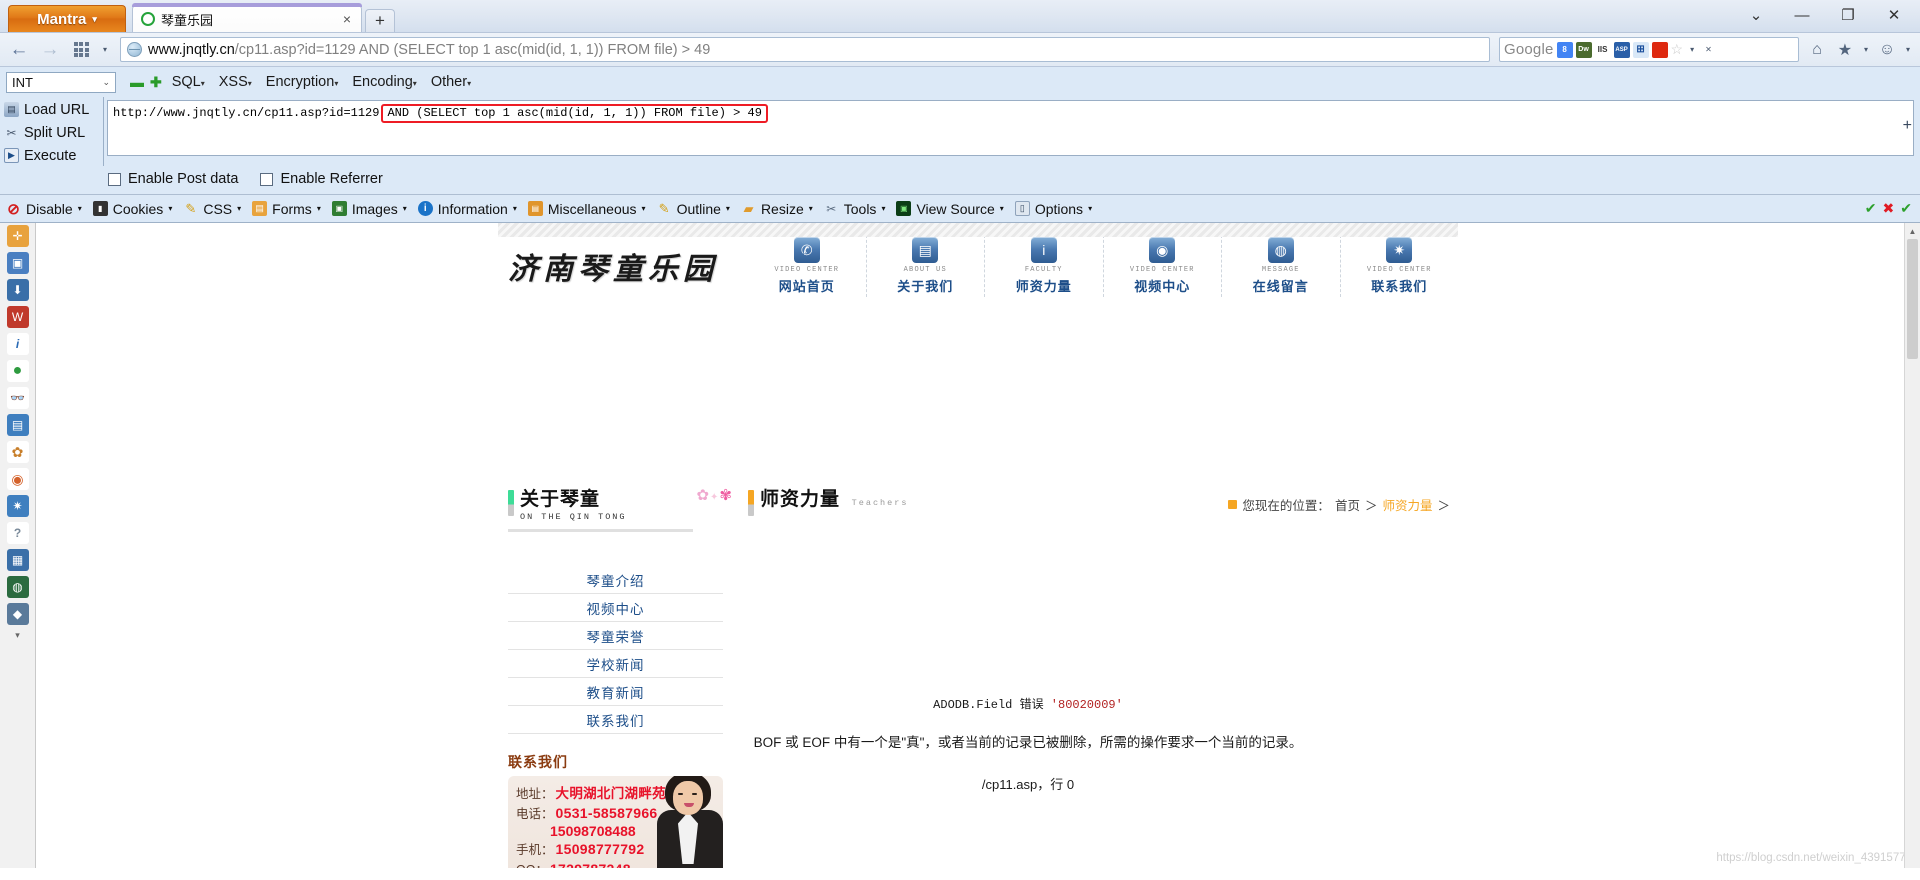 This screenshot has height=880, width=1920. Describe the element at coordinates (1564, 49) in the screenshot. I see `g8-icon: 8` at that location.